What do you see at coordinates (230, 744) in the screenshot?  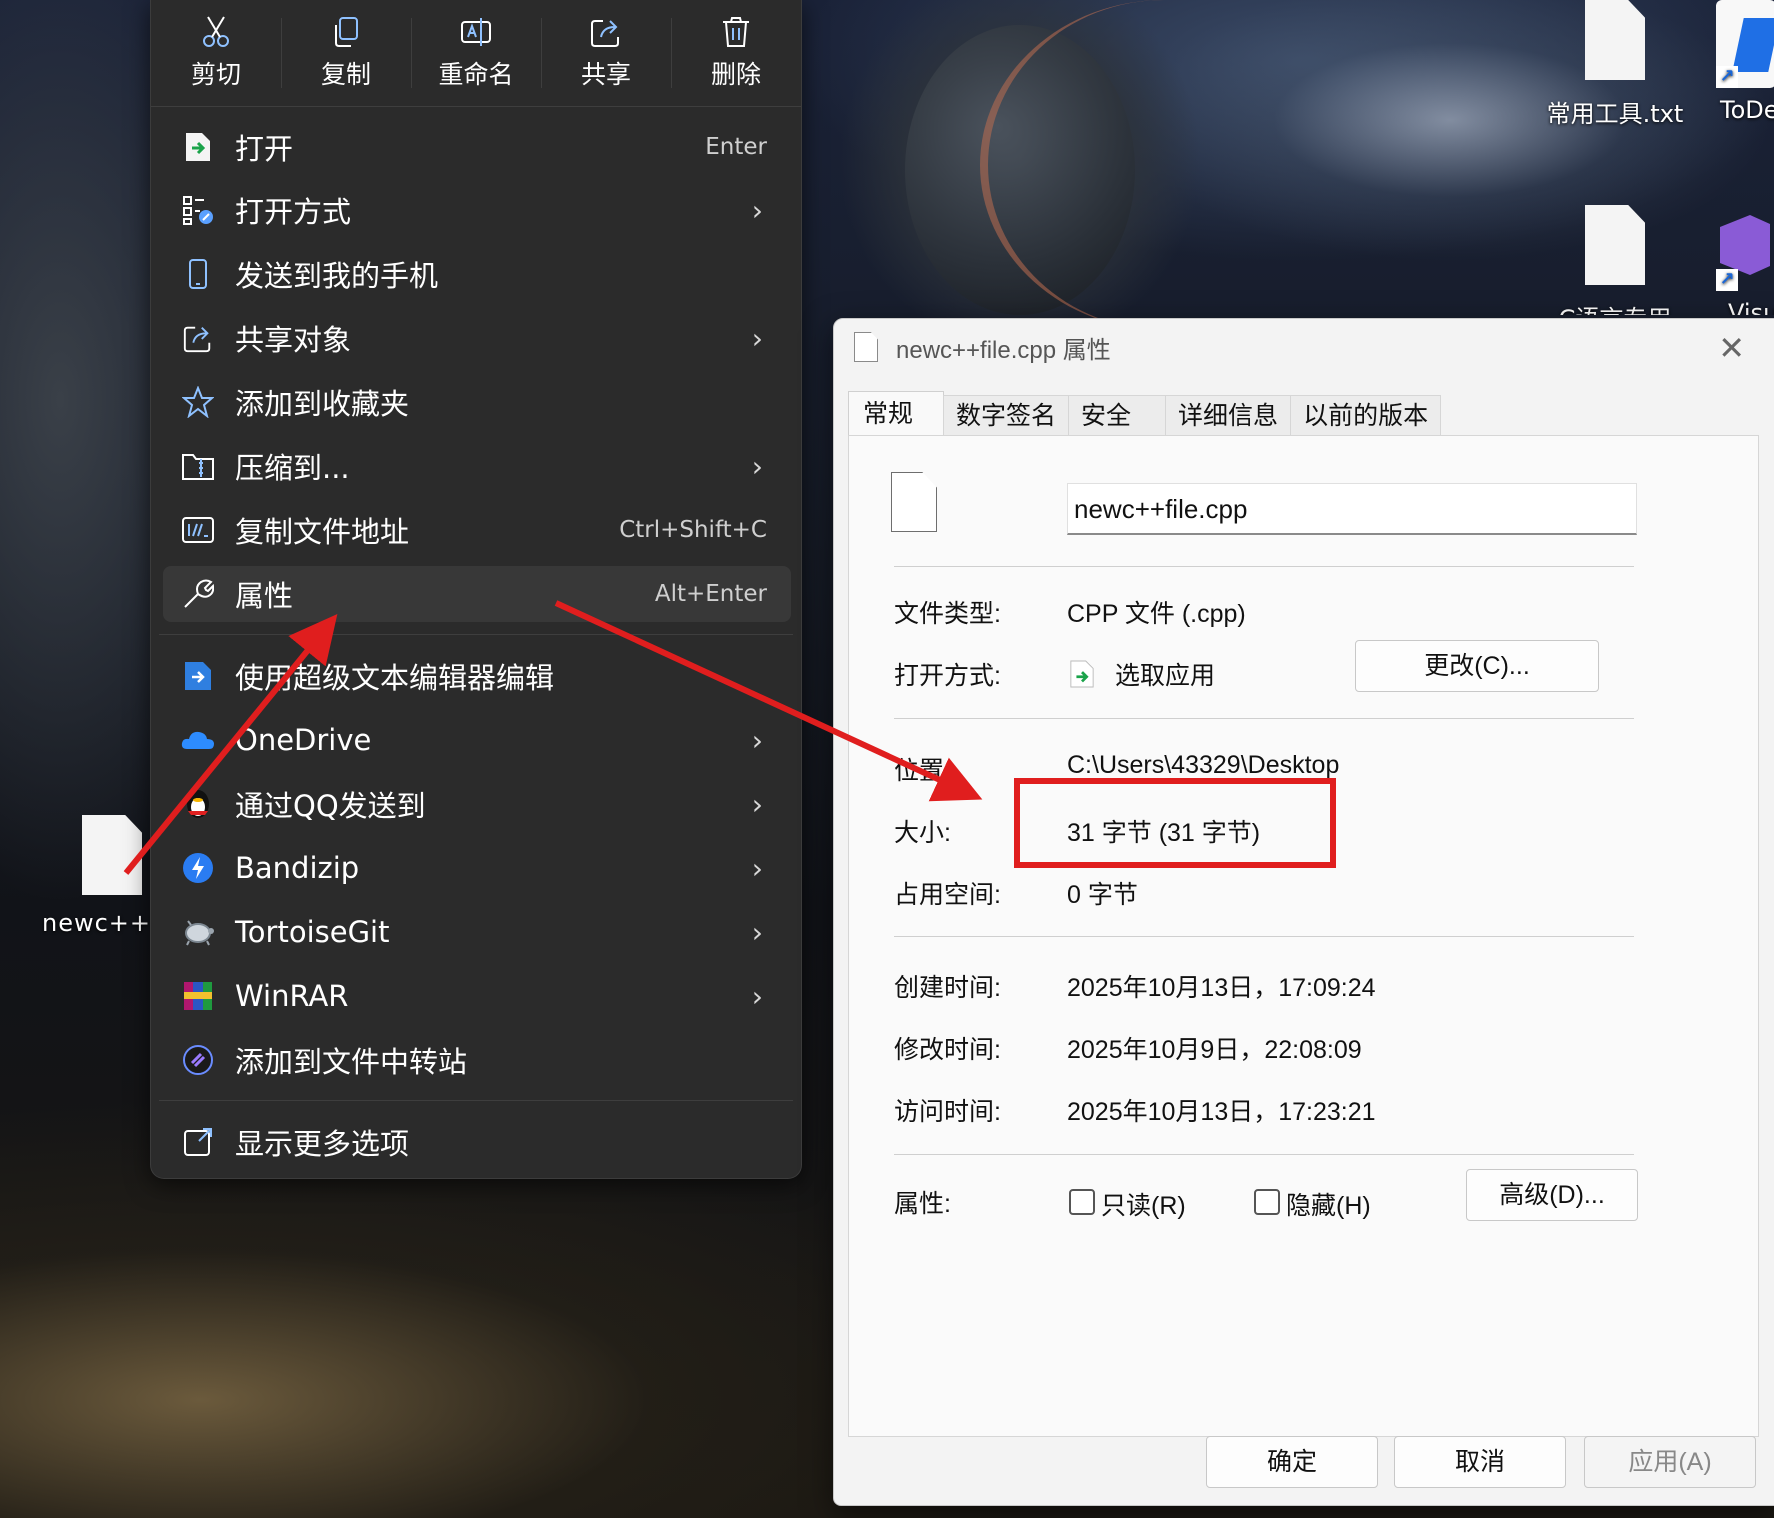 I see `arrow-to-properties-item` at bounding box center [230, 744].